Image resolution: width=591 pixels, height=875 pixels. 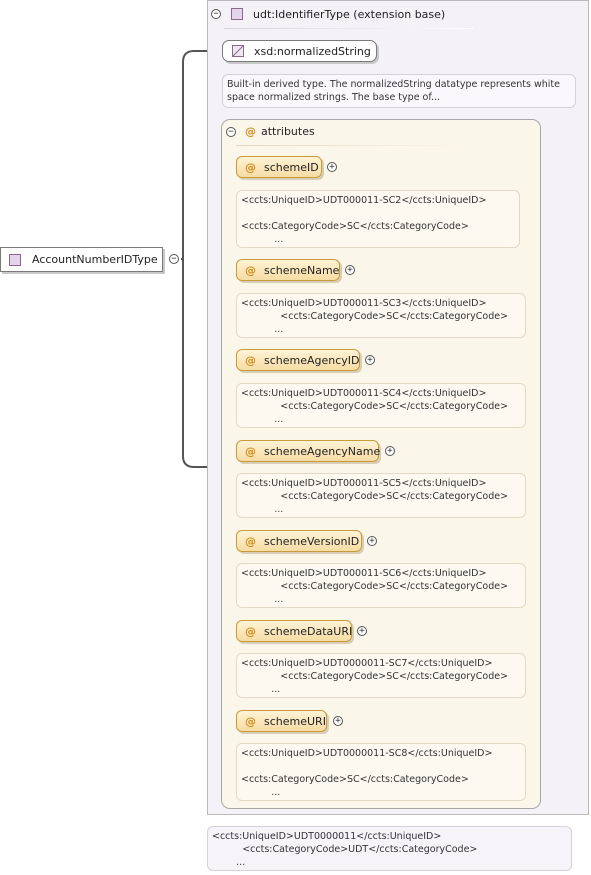 What do you see at coordinates (370, 360) in the screenshot?
I see `expand-scheme-agency-id-button: +` at bounding box center [370, 360].